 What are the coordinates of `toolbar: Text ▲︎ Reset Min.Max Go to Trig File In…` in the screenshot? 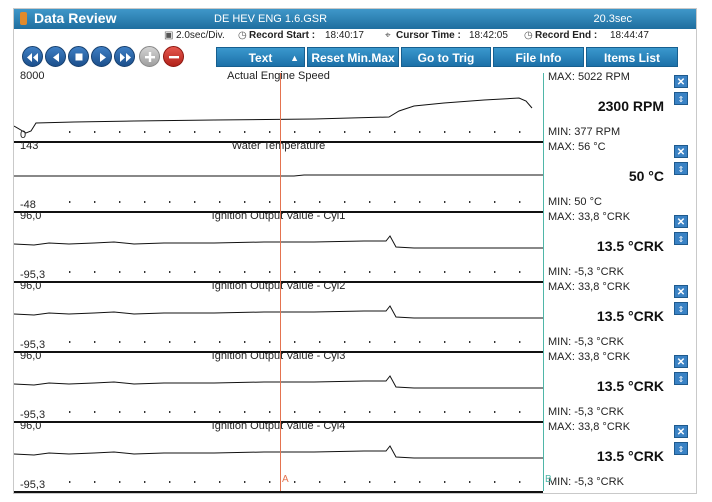 It's located at (355, 58).